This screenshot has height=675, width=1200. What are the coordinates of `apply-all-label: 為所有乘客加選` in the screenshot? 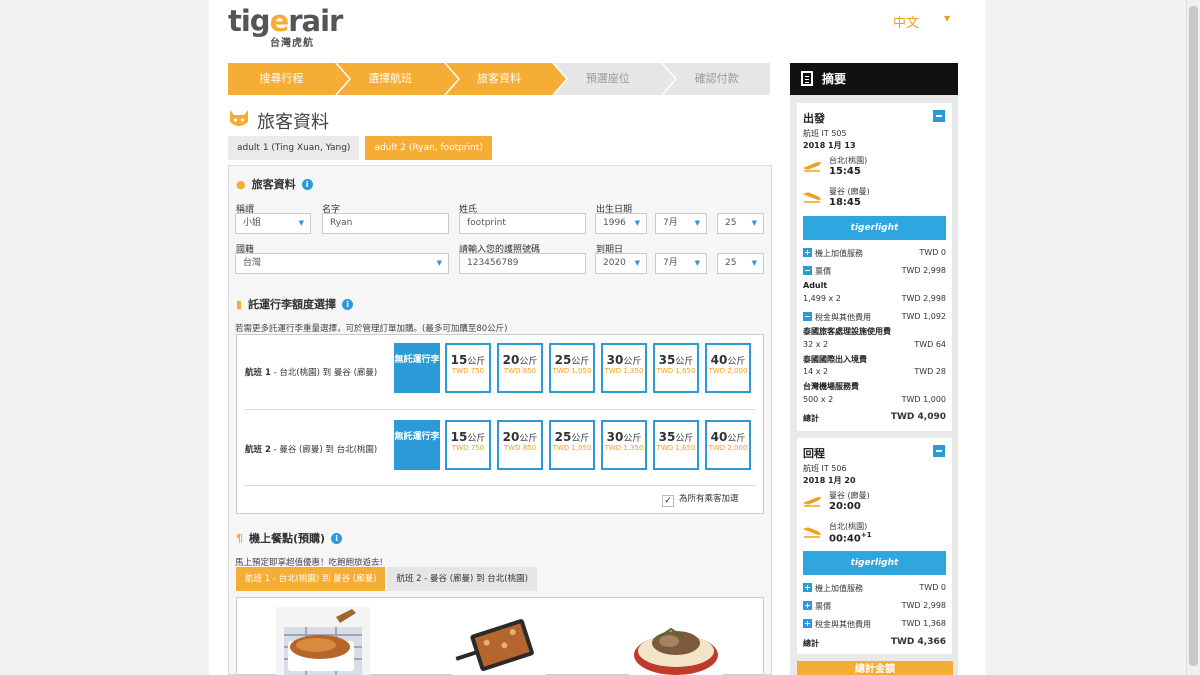 It's located at (709, 499).